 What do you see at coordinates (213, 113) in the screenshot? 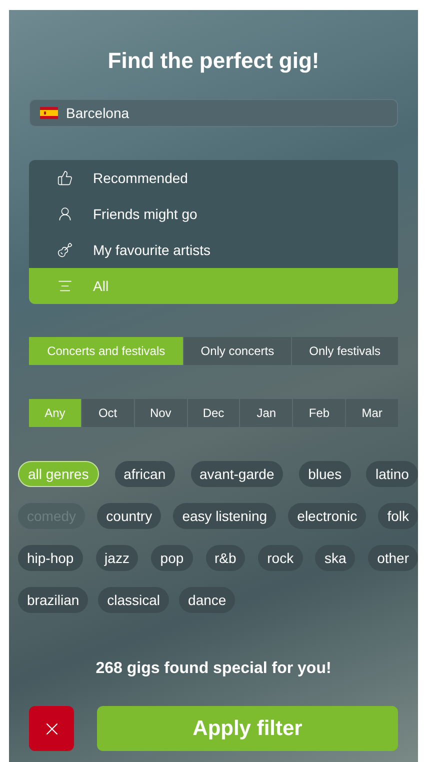
I see `city-field: Barcelona` at bounding box center [213, 113].